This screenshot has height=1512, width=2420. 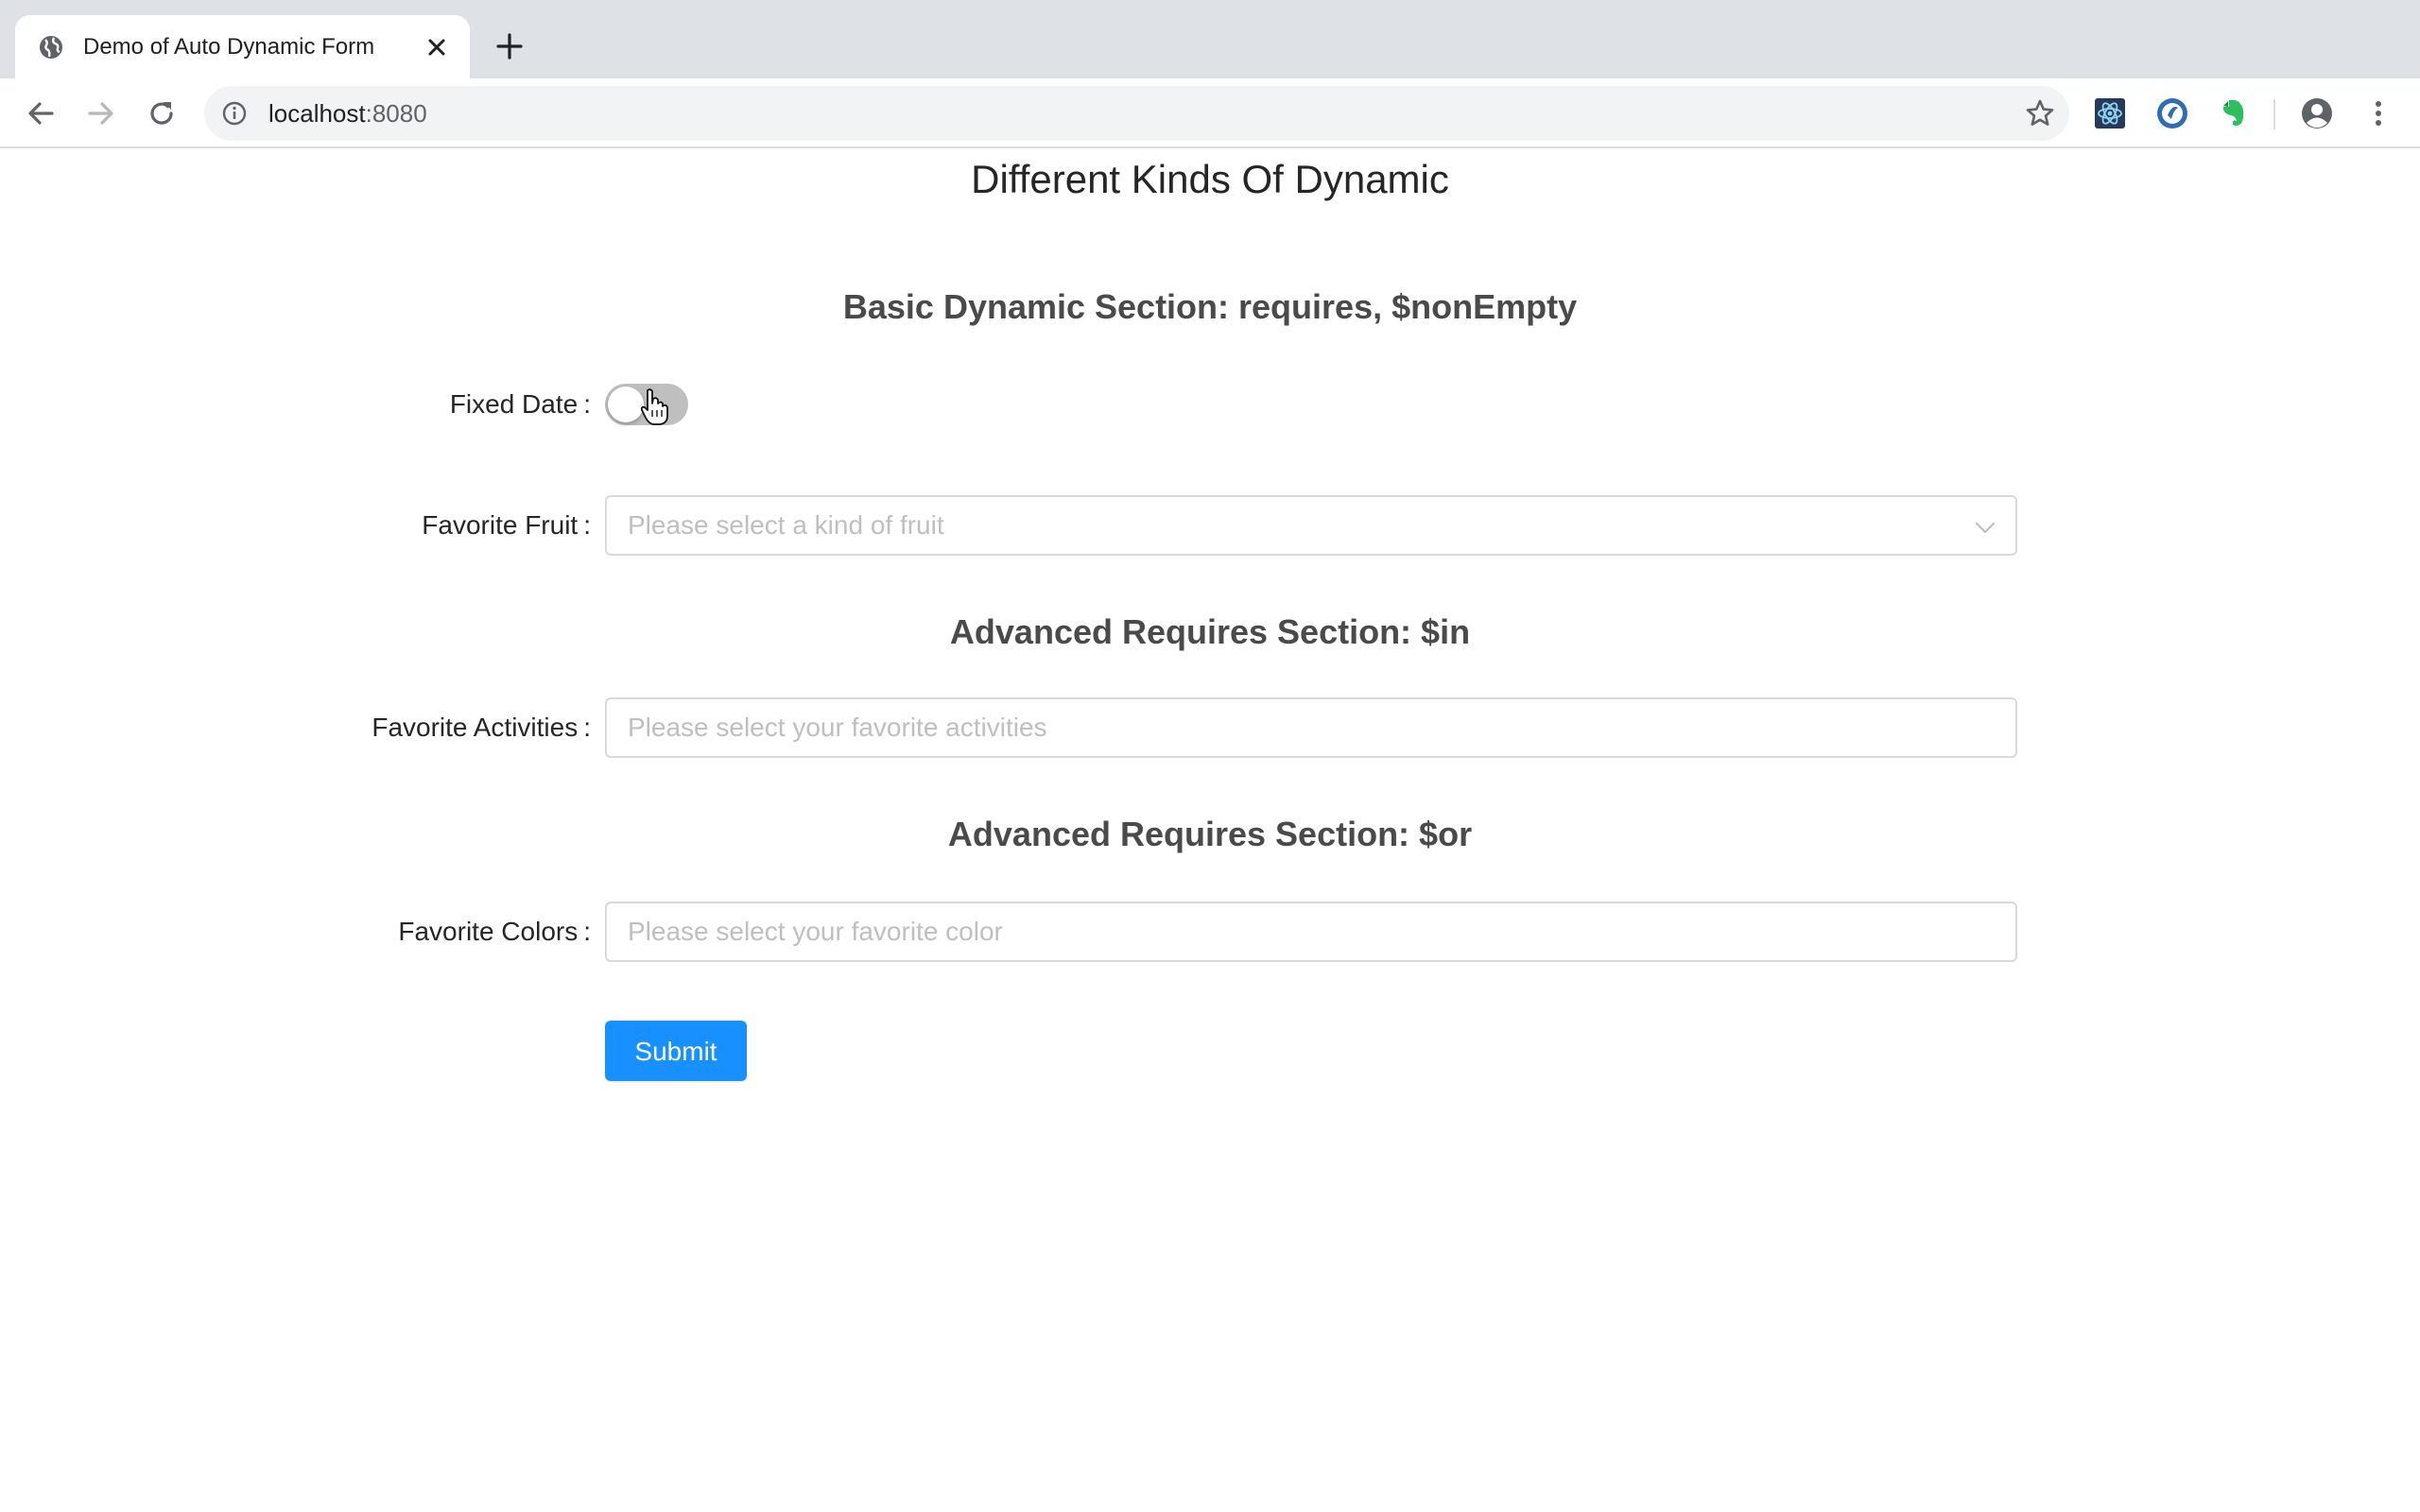 What do you see at coordinates (1210, 834) in the screenshot?
I see `section-title-or: Advanced Requires Section: $or` at bounding box center [1210, 834].